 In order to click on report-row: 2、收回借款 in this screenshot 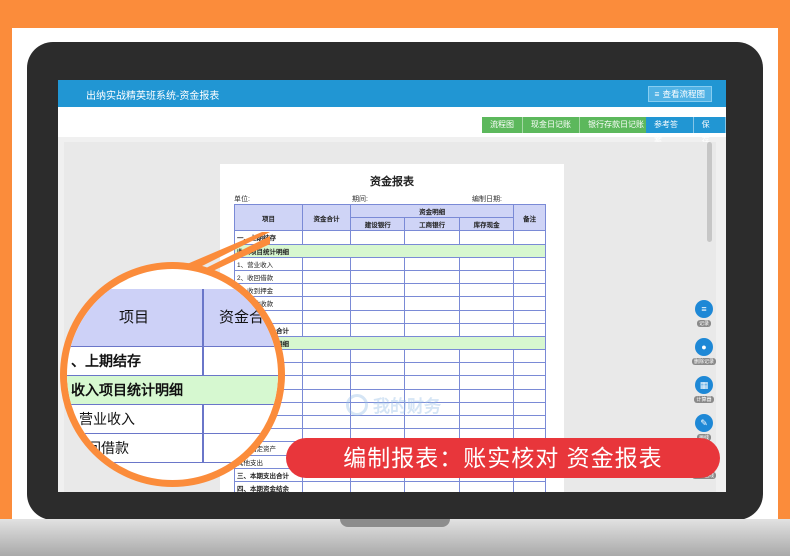, I will do `click(390, 277)`.